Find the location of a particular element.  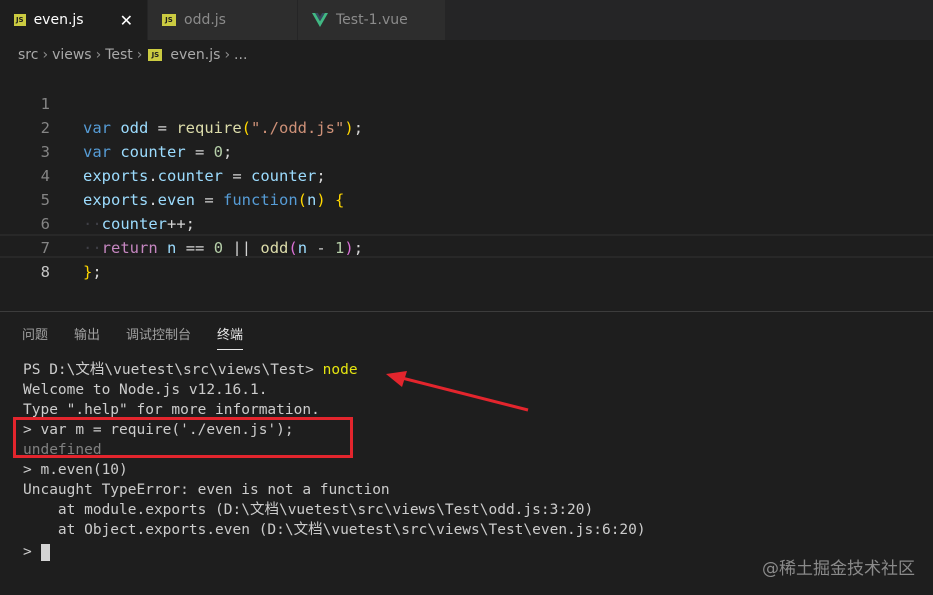

terminal-prompt: > is located at coordinates (27, 552).